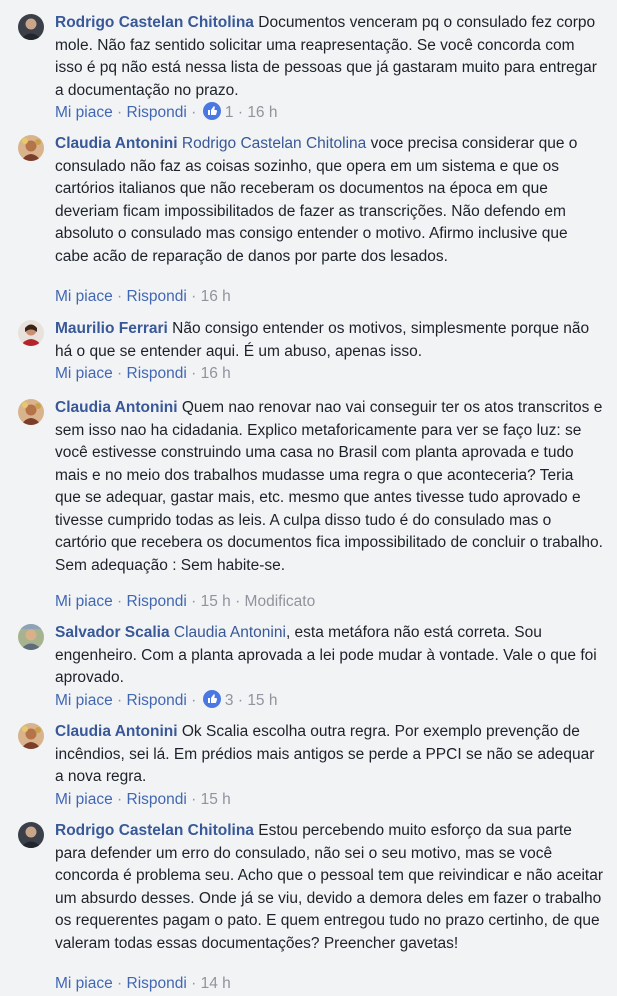  Describe the element at coordinates (229, 700) in the screenshot. I see `reaction-count: 3` at that location.